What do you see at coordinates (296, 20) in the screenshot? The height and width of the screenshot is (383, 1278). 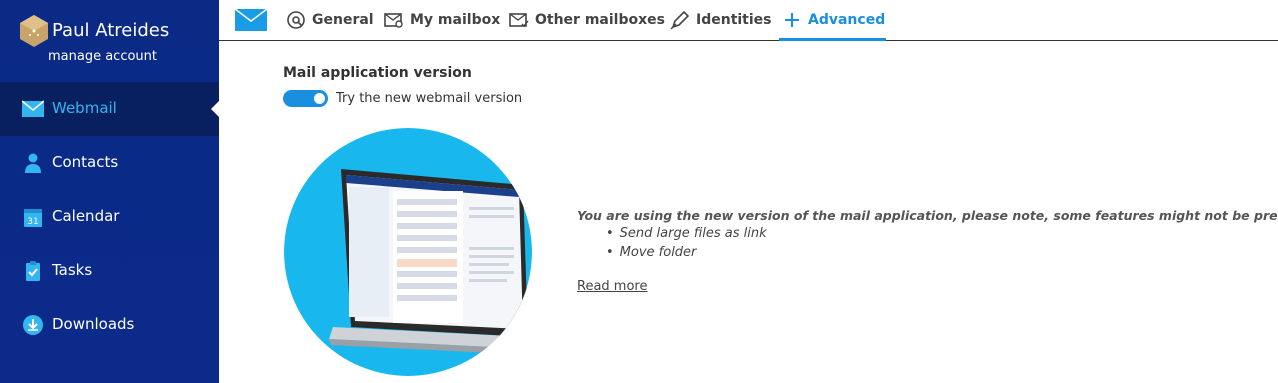 I see `settings-cog-icon` at bounding box center [296, 20].